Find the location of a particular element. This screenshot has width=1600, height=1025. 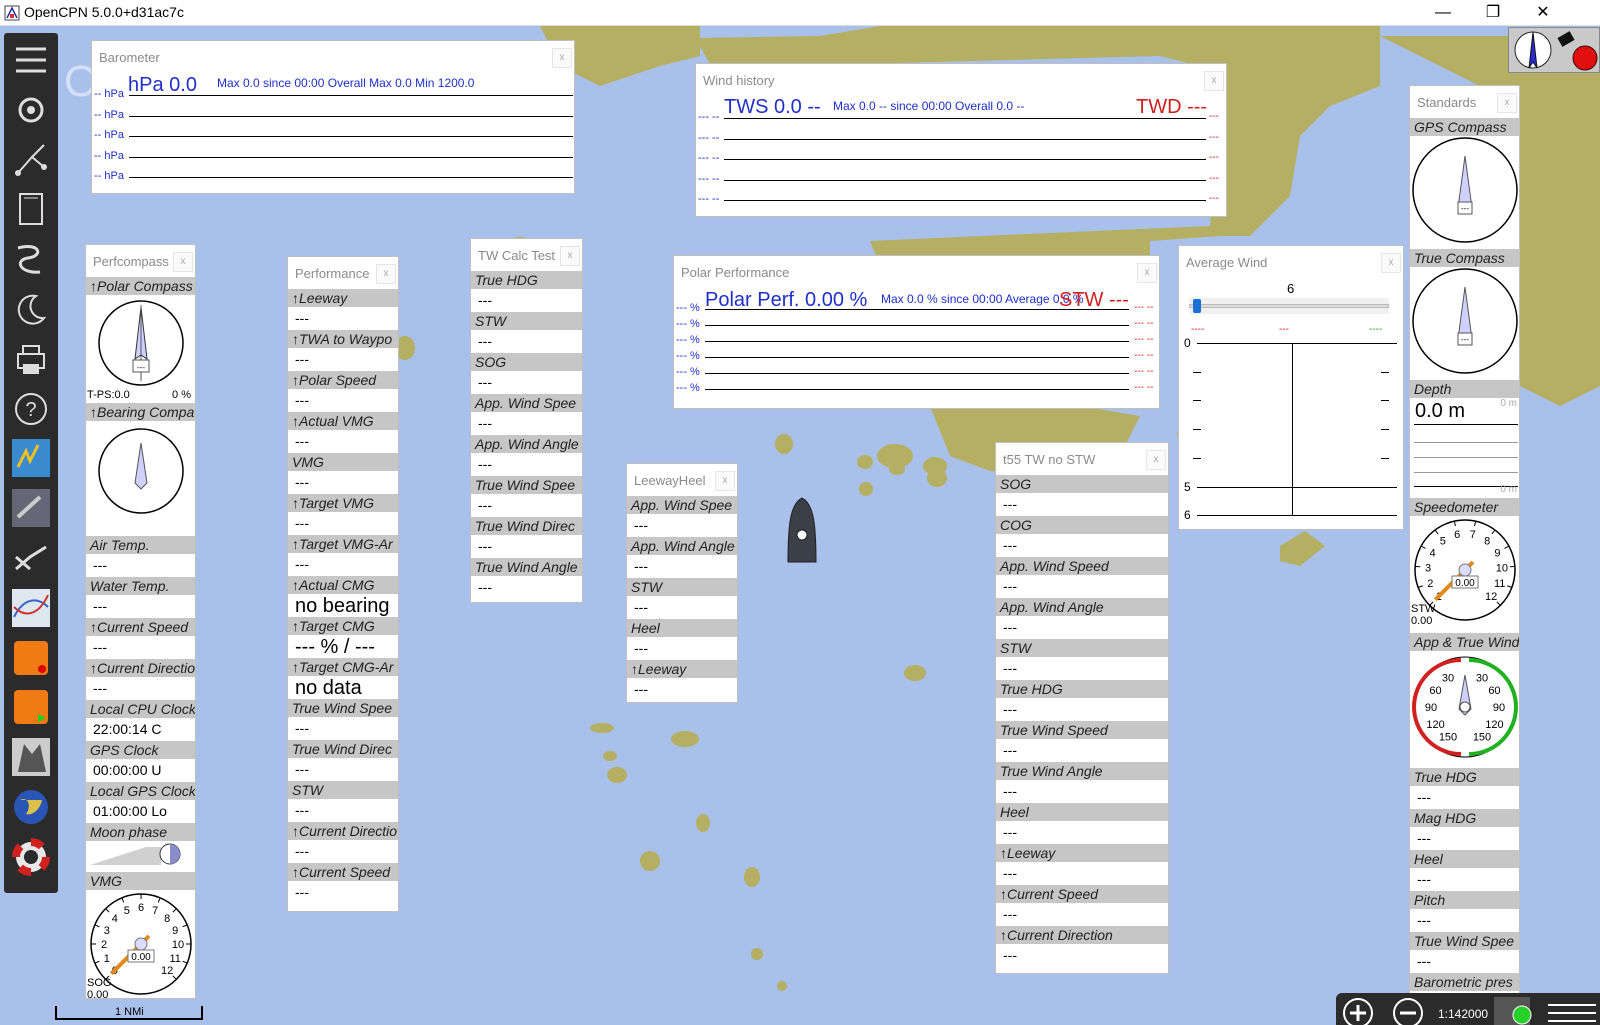

instrument-label: Pitch is located at coordinates (1464, 900).